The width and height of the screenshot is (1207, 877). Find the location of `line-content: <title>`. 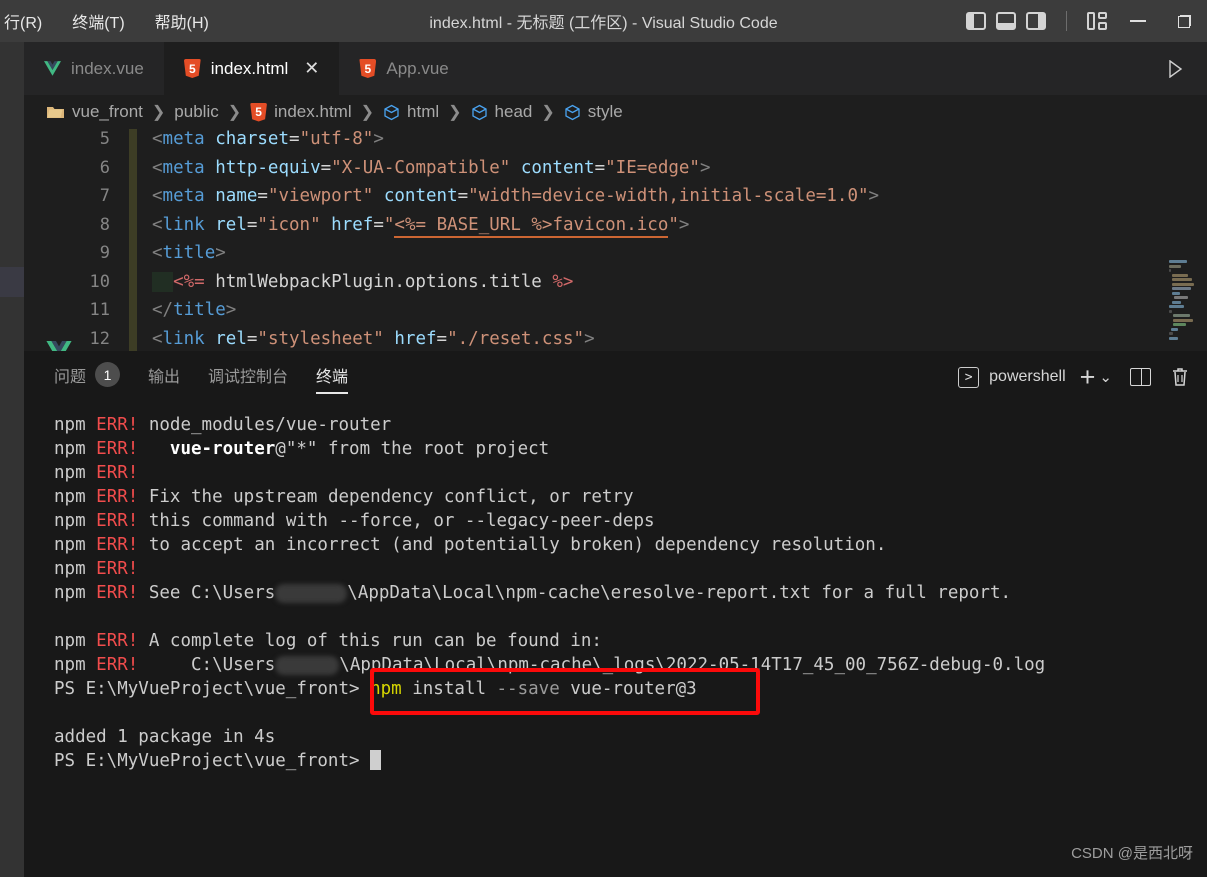

line-content: <title> is located at coordinates (189, 253).